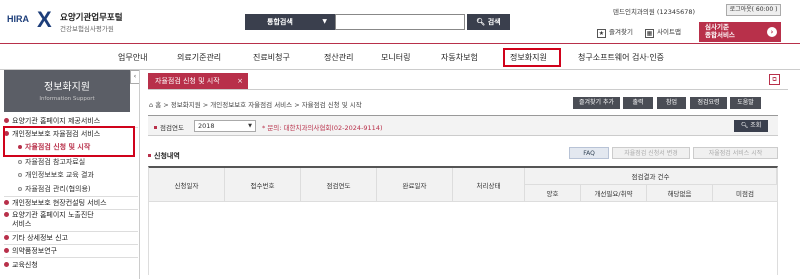 The image size is (800, 279). I want to click on table-subheader: 해당없음, so click(680, 193).